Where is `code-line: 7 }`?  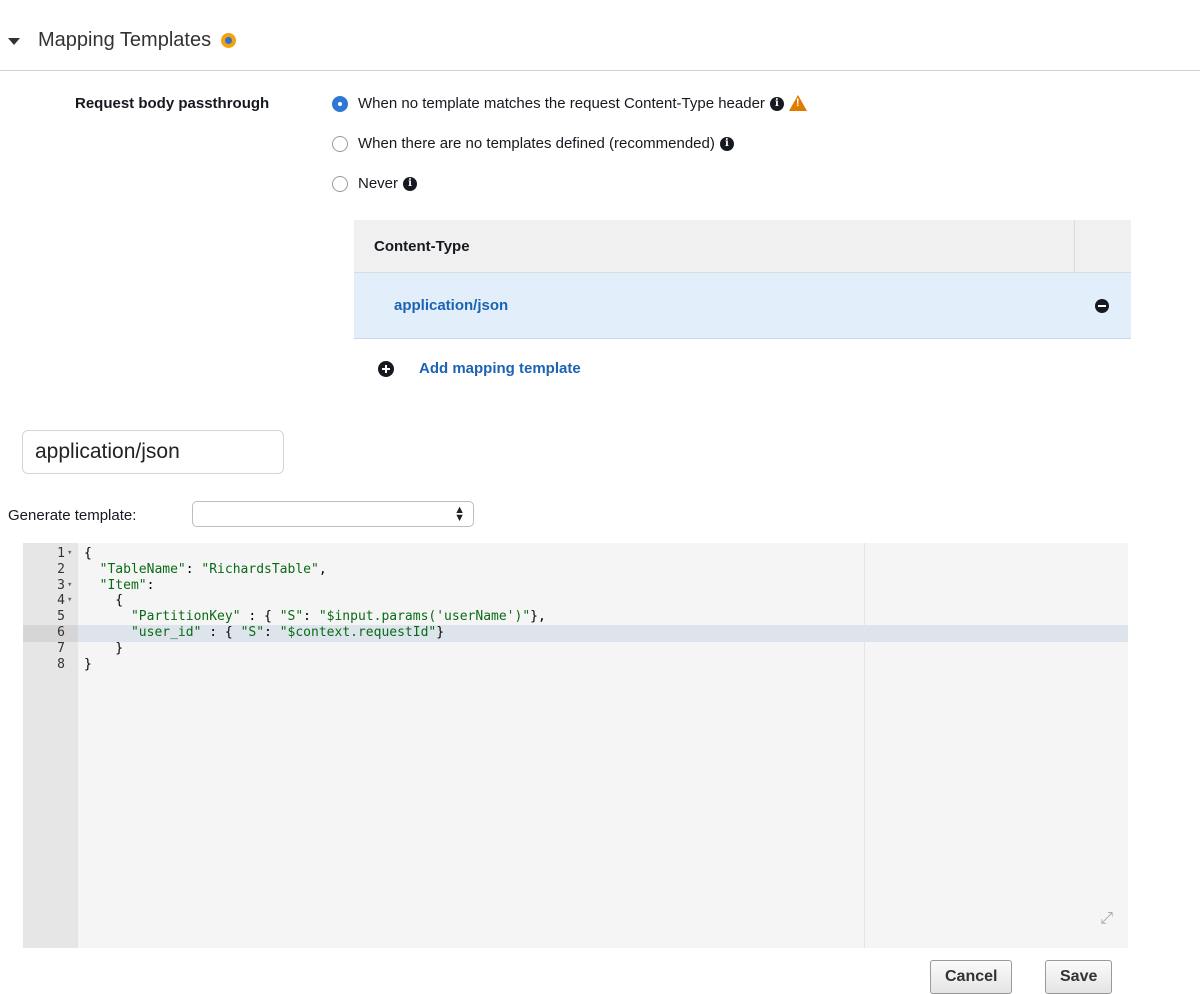
code-line: 7 } is located at coordinates (575, 649).